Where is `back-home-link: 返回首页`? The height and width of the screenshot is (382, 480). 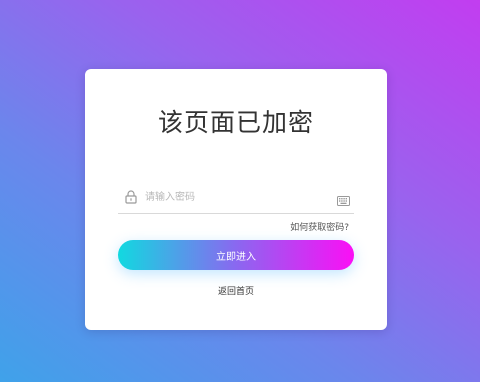 back-home-link: 返回首页 is located at coordinates (236, 292).